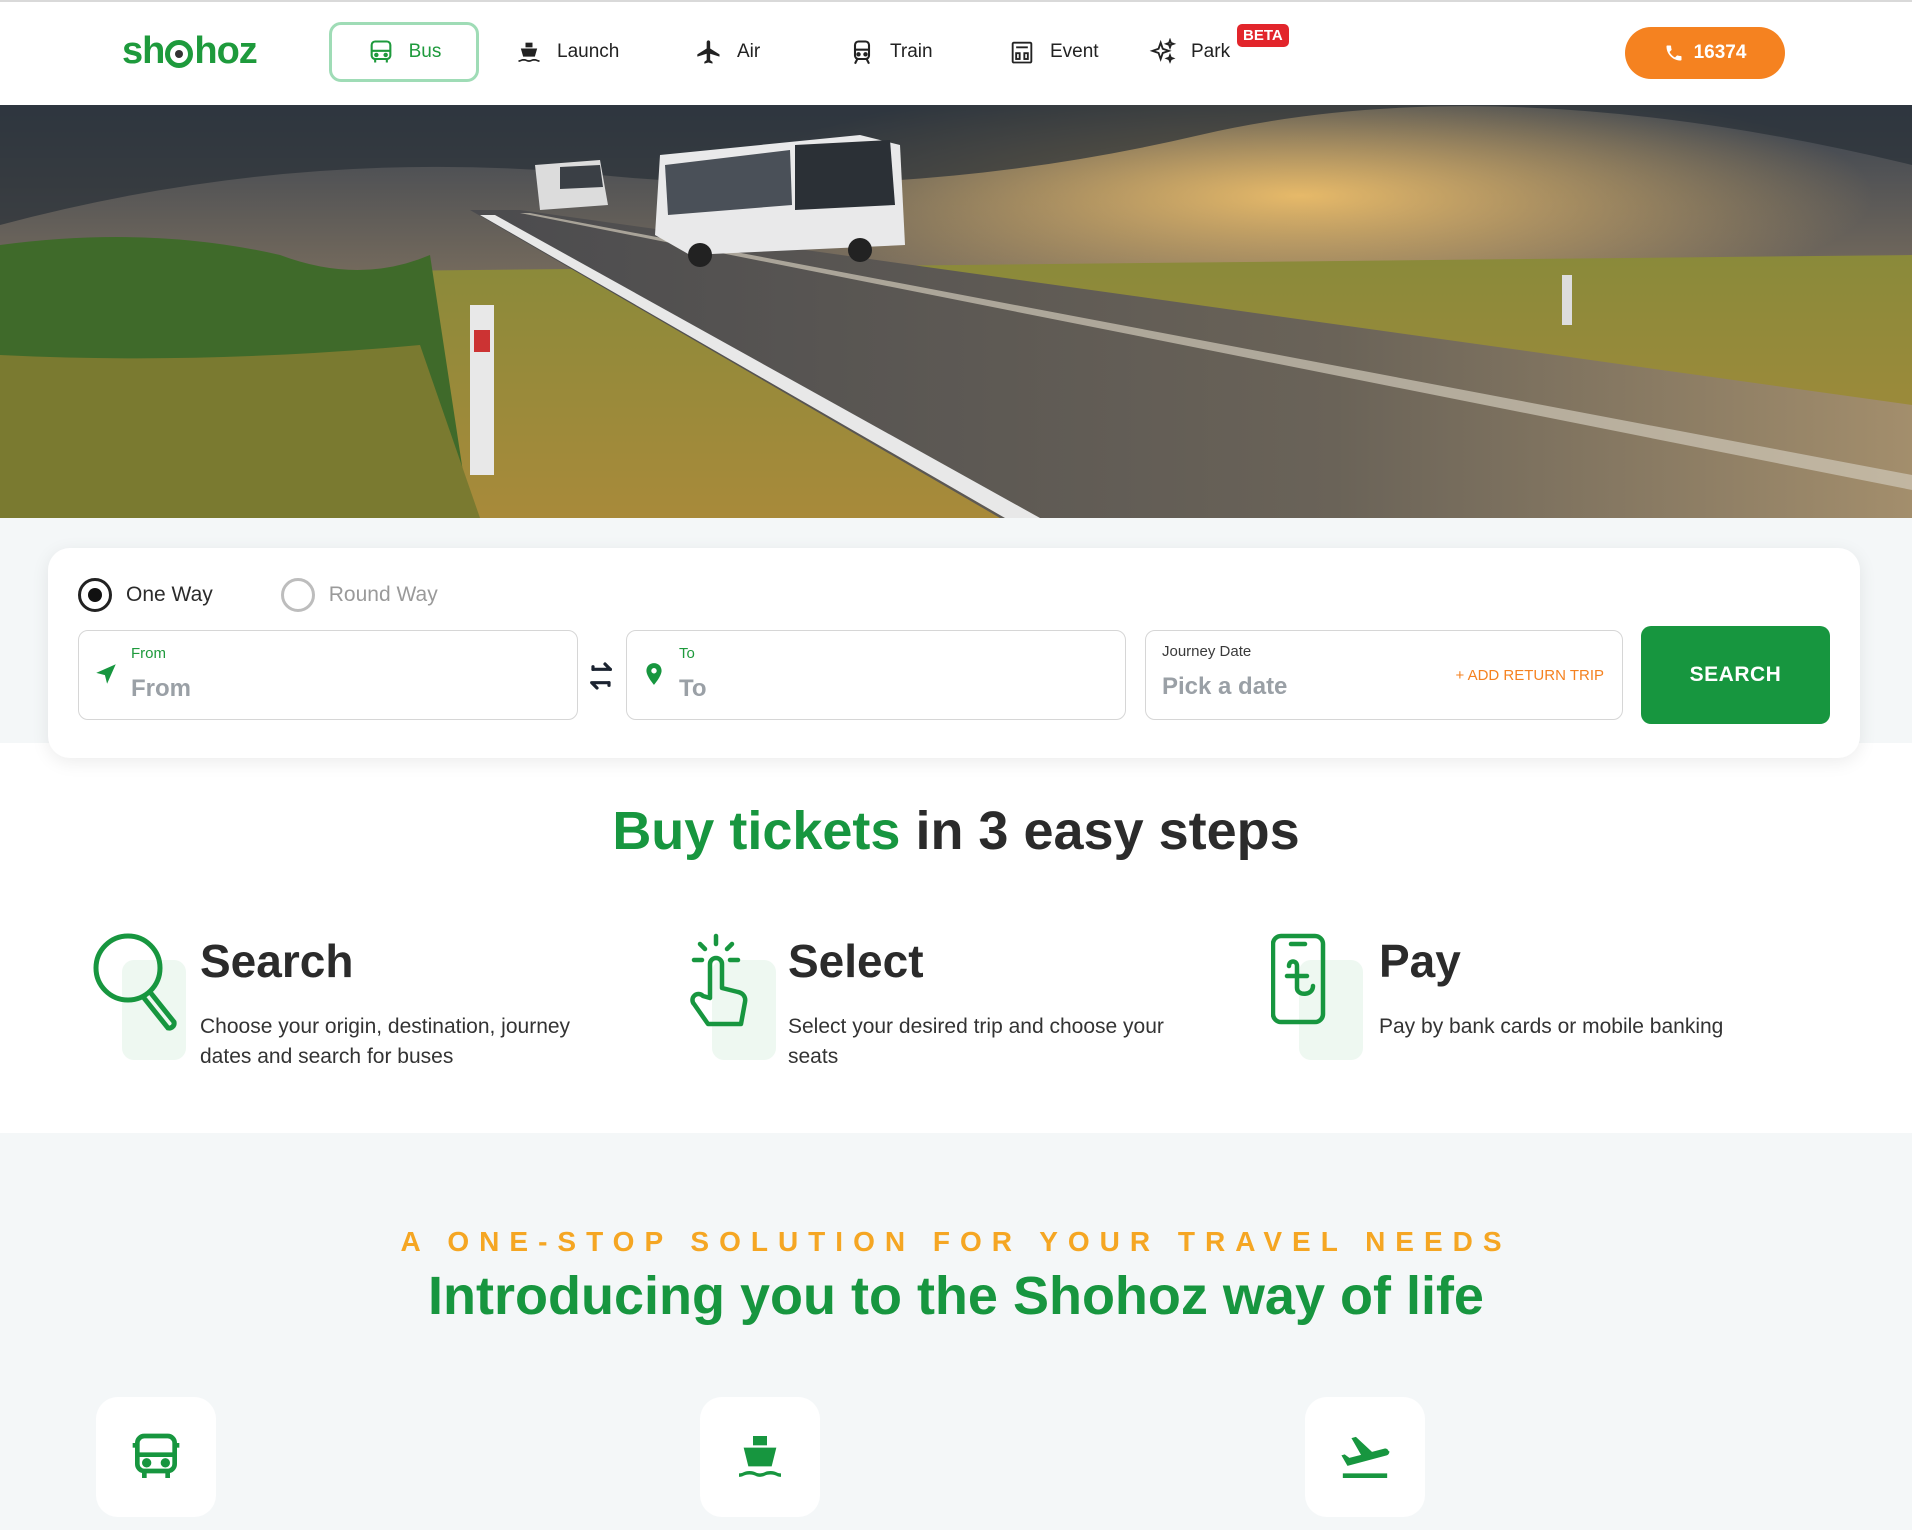 The image size is (1912, 1530). What do you see at coordinates (1263, 35) in the screenshot?
I see `beta-badge: BETA` at bounding box center [1263, 35].